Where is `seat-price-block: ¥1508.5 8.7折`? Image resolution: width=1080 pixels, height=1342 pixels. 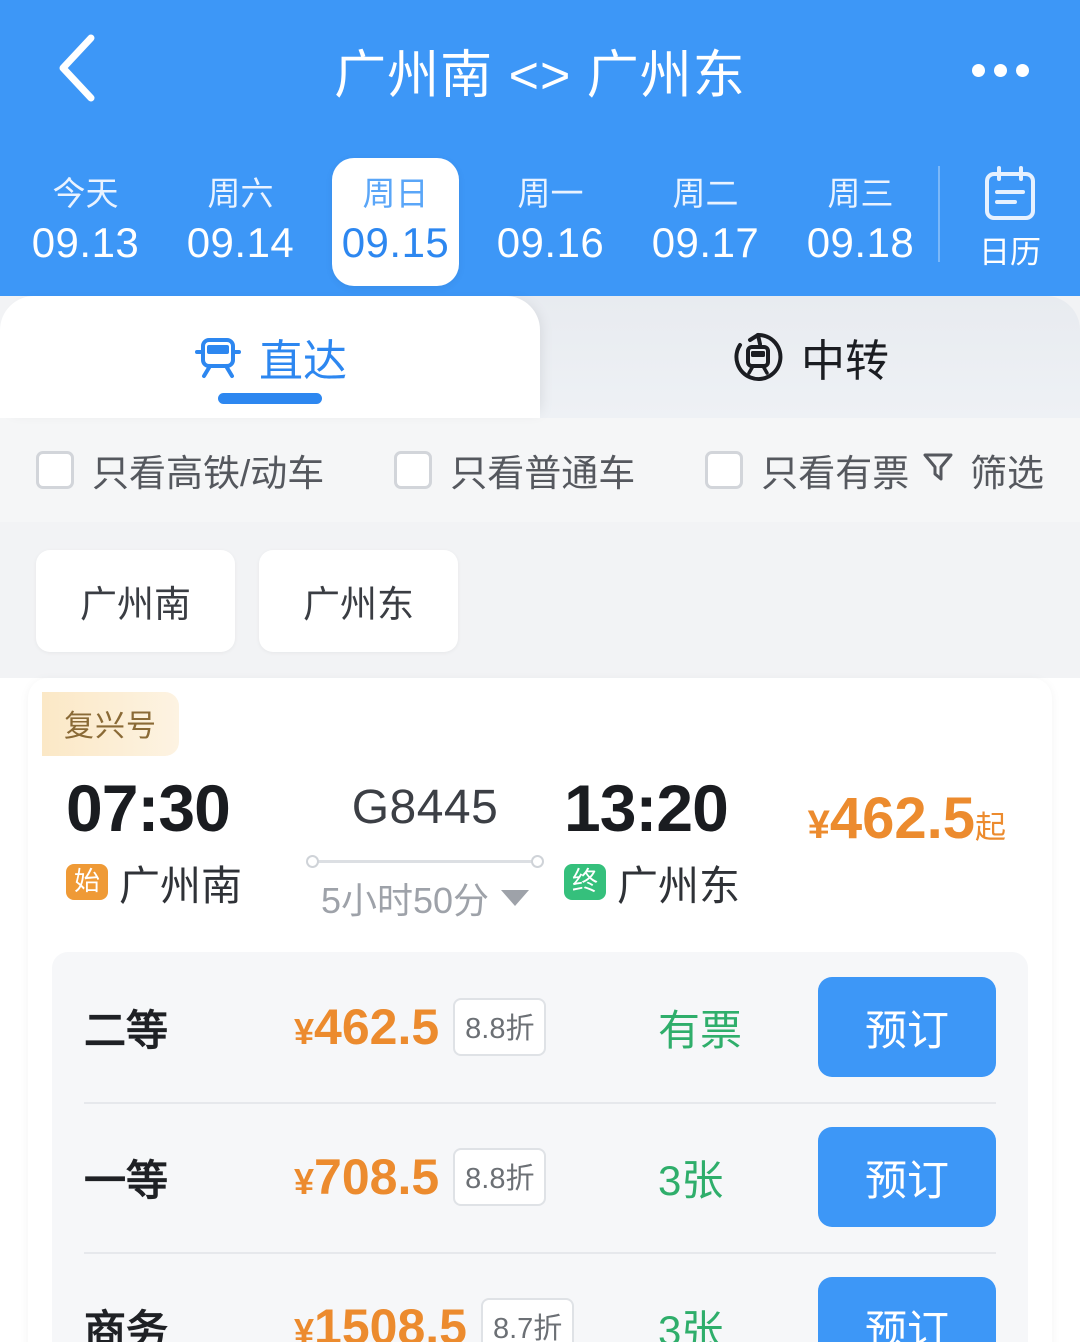 seat-price-block: ¥1508.5 8.7折 is located at coordinates (469, 1320).